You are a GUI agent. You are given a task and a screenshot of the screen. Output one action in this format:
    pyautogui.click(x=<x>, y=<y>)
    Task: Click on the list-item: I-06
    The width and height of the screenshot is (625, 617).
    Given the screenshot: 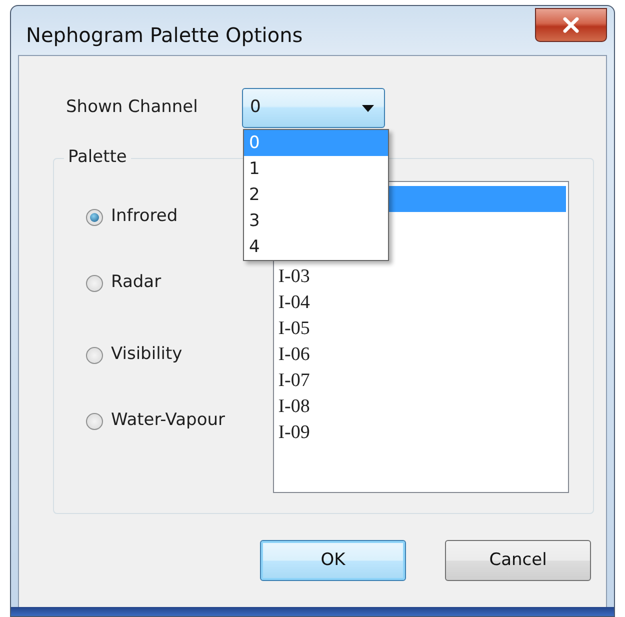 What is the action you would take?
    pyautogui.click(x=421, y=355)
    